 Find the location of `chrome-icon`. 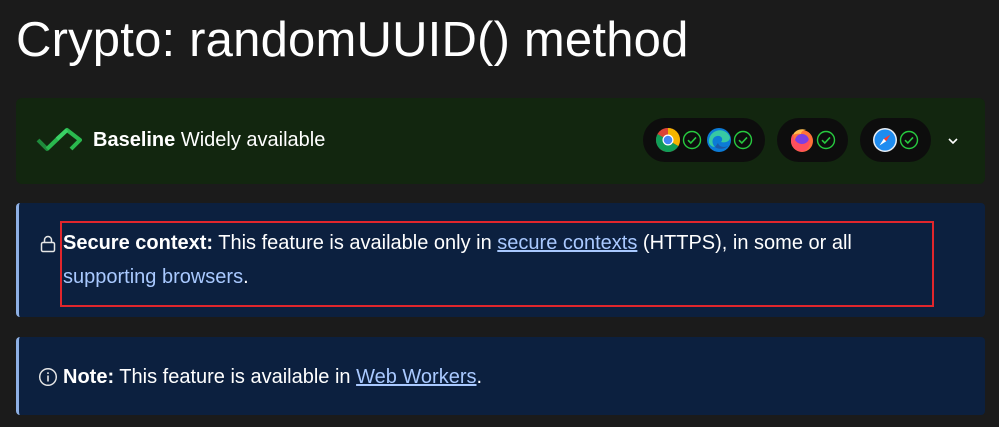

chrome-icon is located at coordinates (667, 140).